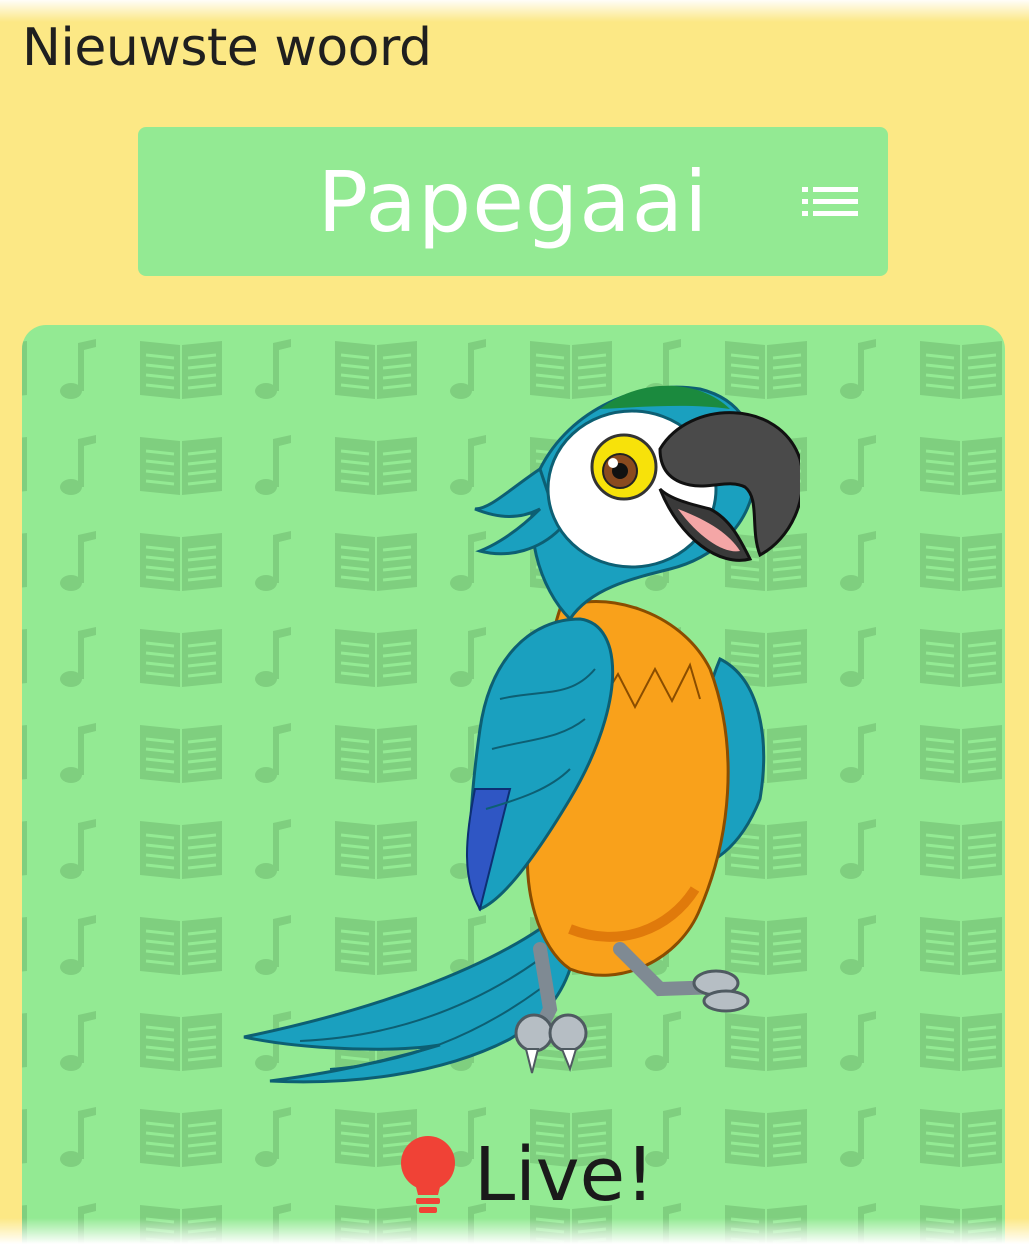 Image resolution: width=1029 pixels, height=1244 pixels. What do you see at coordinates (564, 1175) in the screenshot?
I see `live-label: Live!` at bounding box center [564, 1175].